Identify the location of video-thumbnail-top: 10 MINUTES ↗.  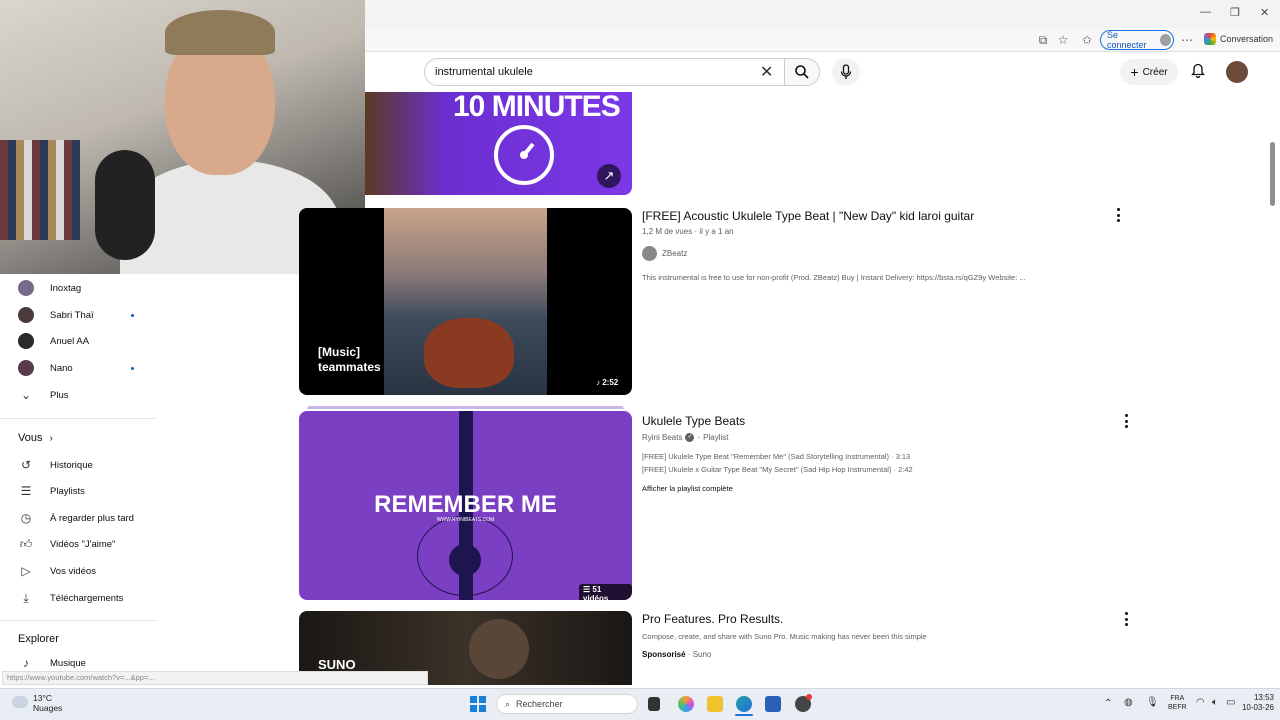
(498, 143).